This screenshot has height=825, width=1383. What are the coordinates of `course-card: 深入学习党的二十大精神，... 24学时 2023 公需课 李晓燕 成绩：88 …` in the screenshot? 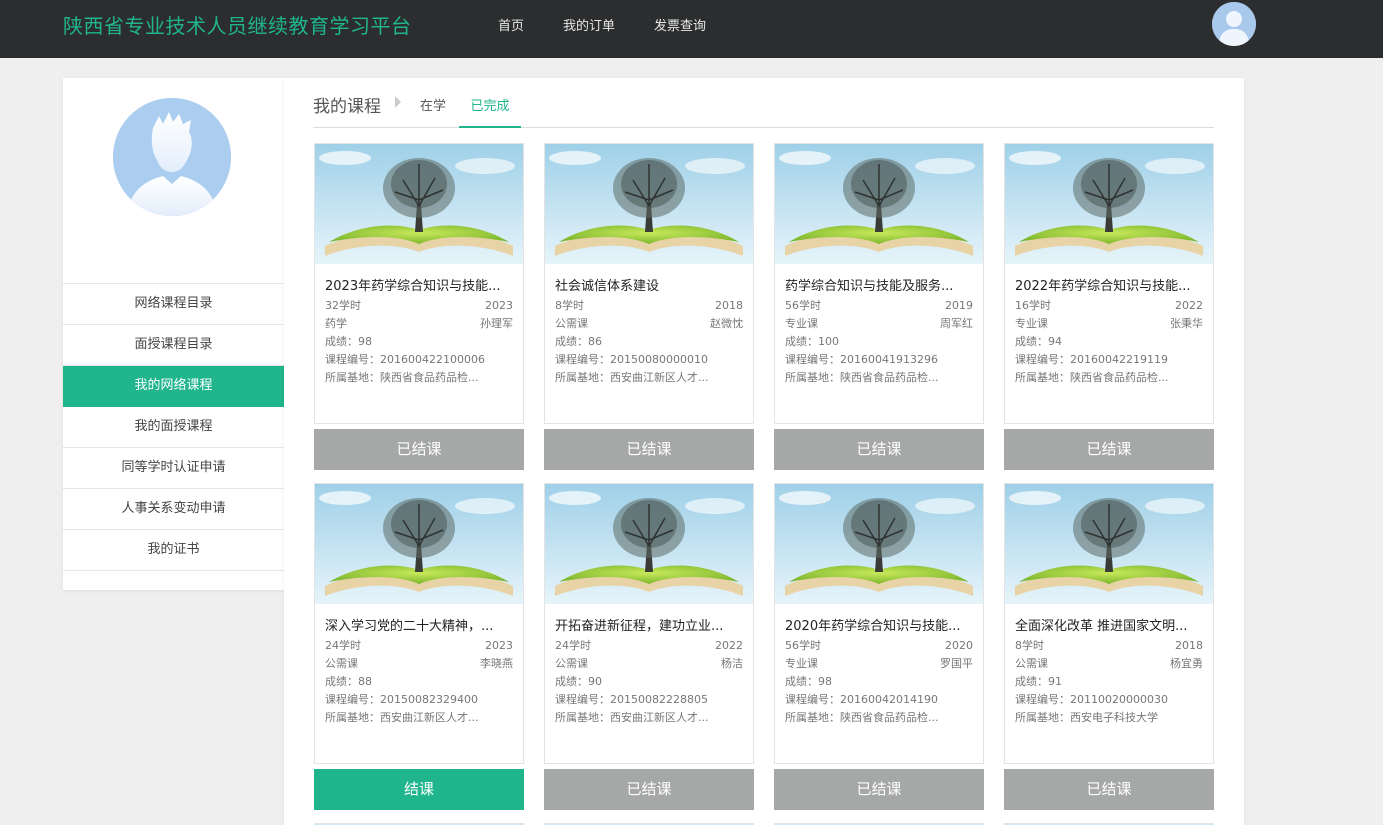 It's located at (419, 646).